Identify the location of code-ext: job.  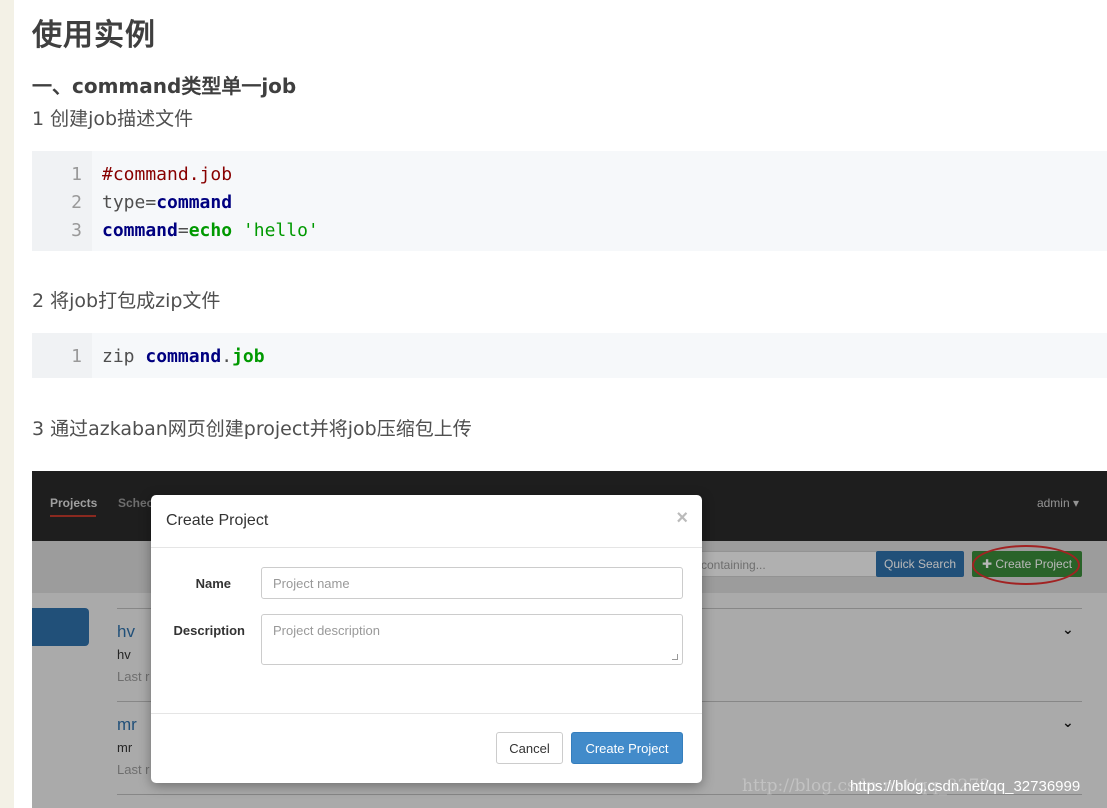
(248, 356).